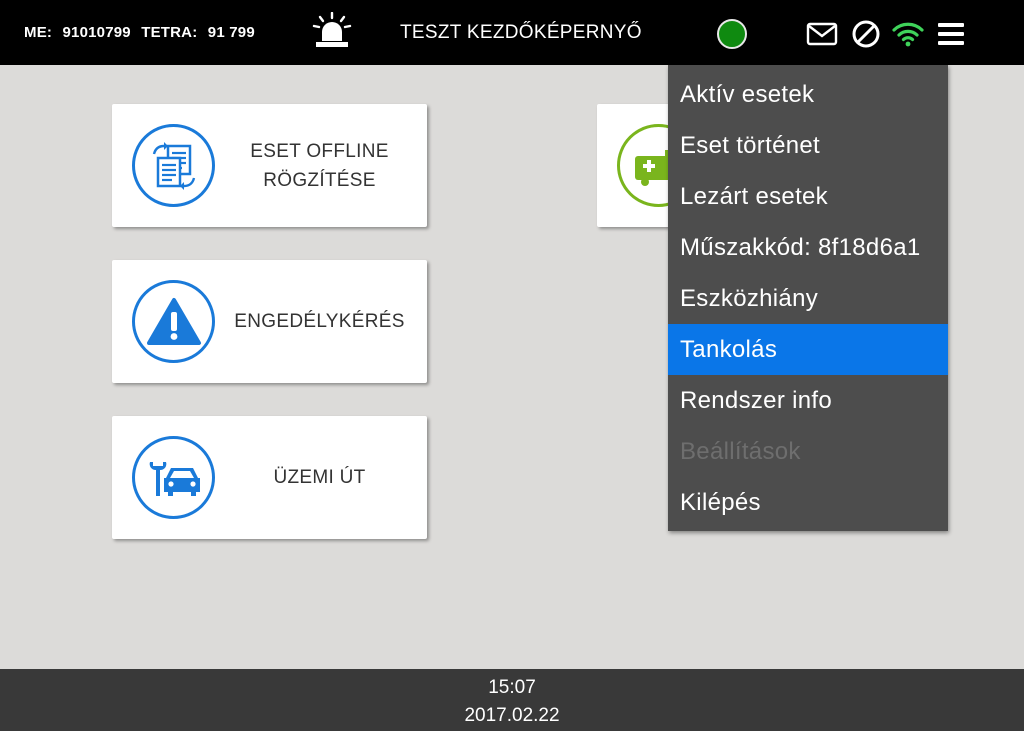 This screenshot has height=731, width=1024. I want to click on documents-sync-icon, so click(173, 165).